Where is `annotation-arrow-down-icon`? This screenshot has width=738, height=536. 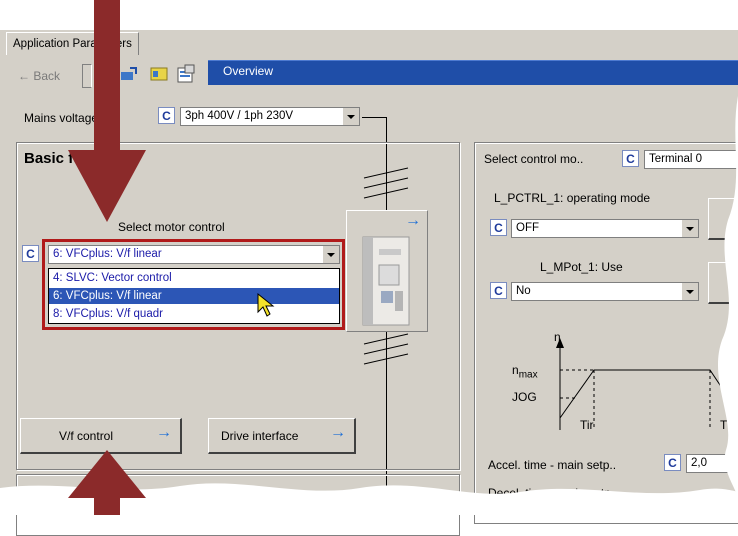 annotation-arrow-down-icon is located at coordinates (107, 111).